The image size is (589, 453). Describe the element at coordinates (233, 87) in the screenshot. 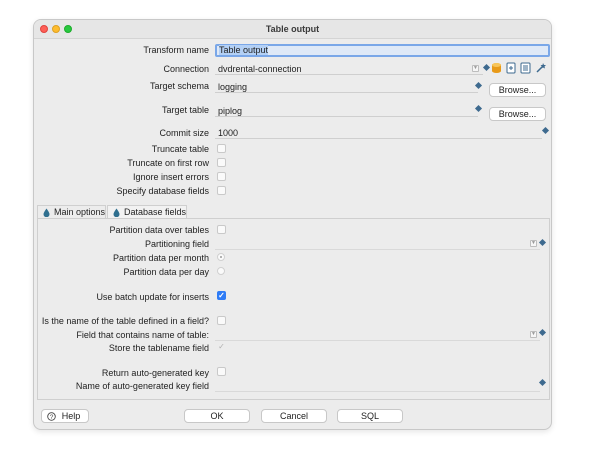

I see `target-schema-value: logging` at that location.